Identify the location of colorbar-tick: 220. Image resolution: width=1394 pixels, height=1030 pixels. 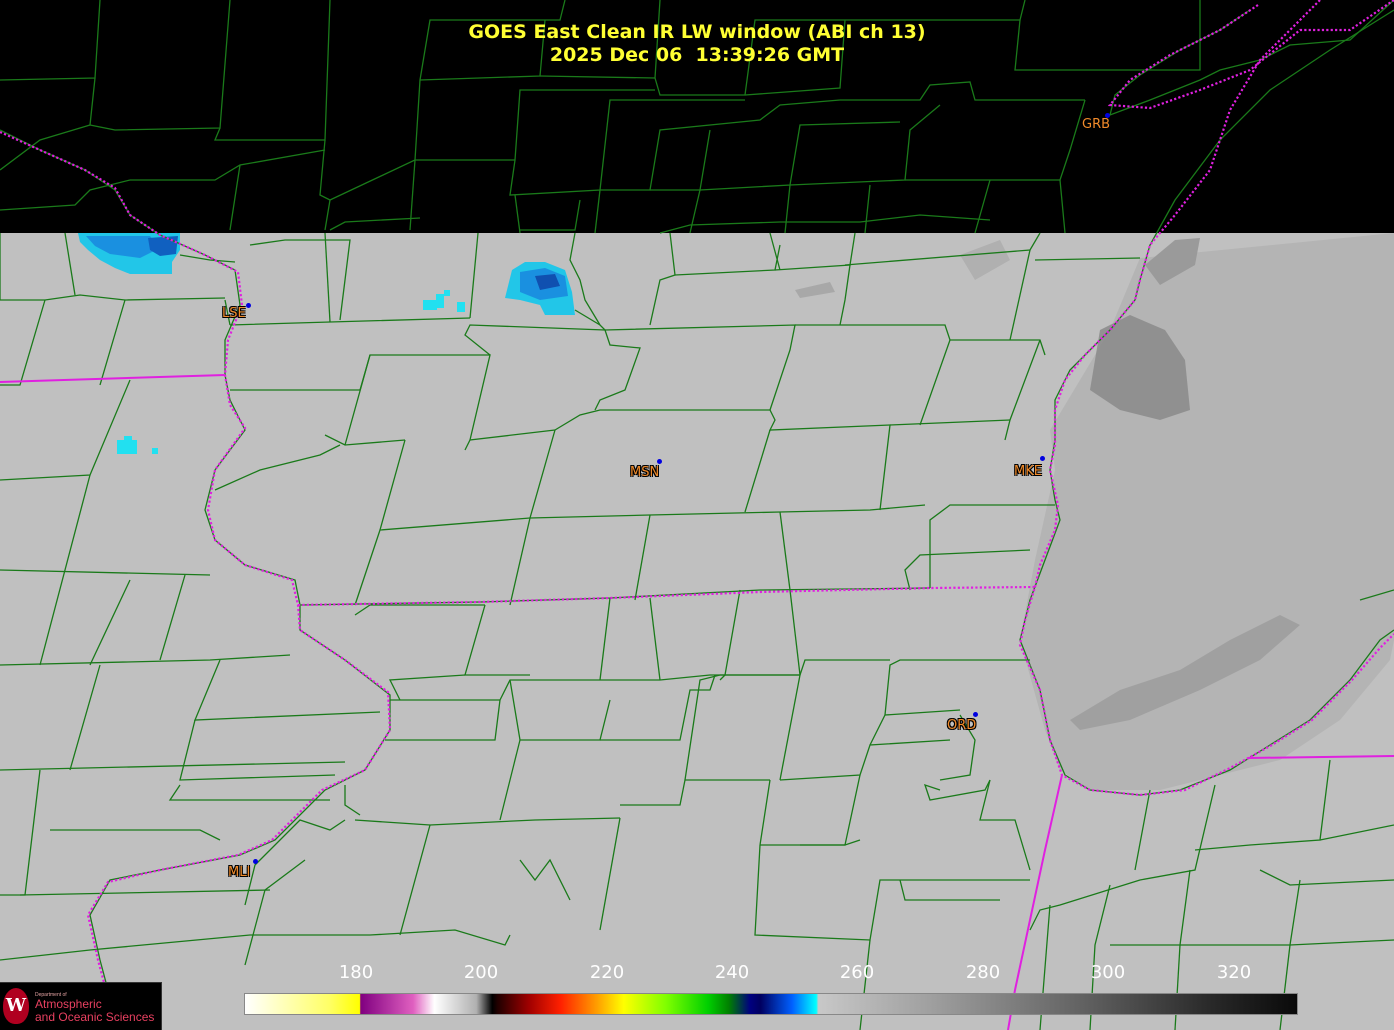
(607, 972).